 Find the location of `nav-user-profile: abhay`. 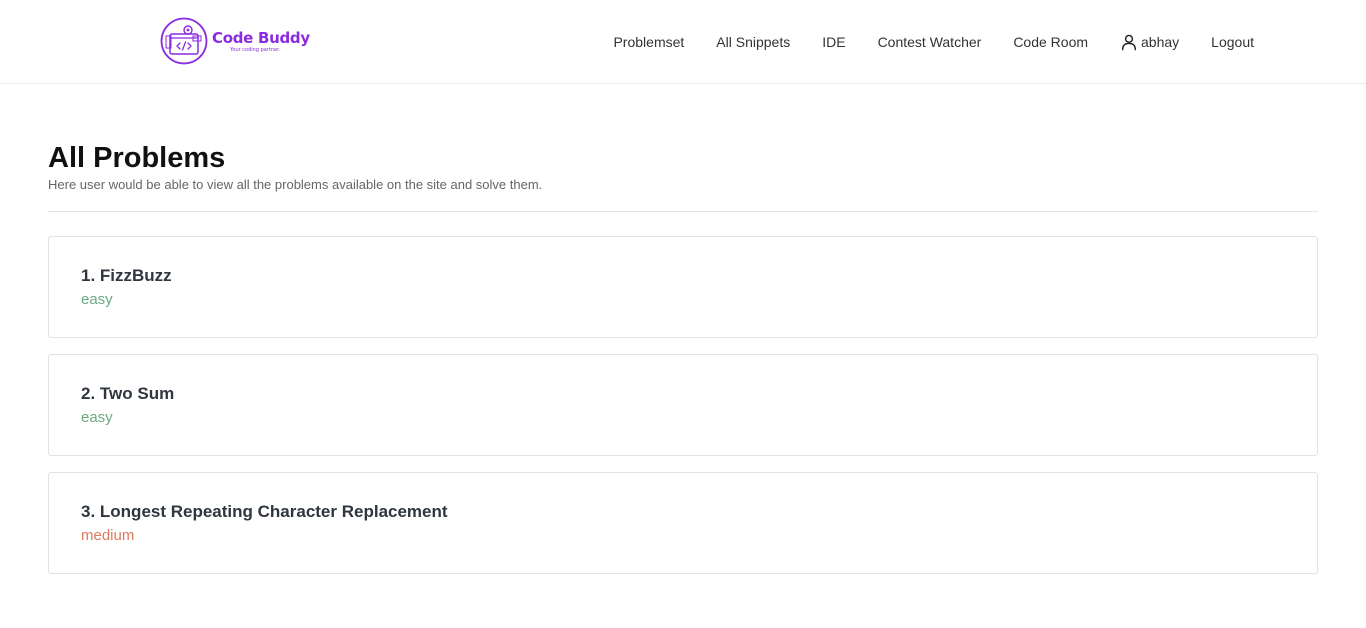

nav-user-profile: abhay is located at coordinates (1149, 42).